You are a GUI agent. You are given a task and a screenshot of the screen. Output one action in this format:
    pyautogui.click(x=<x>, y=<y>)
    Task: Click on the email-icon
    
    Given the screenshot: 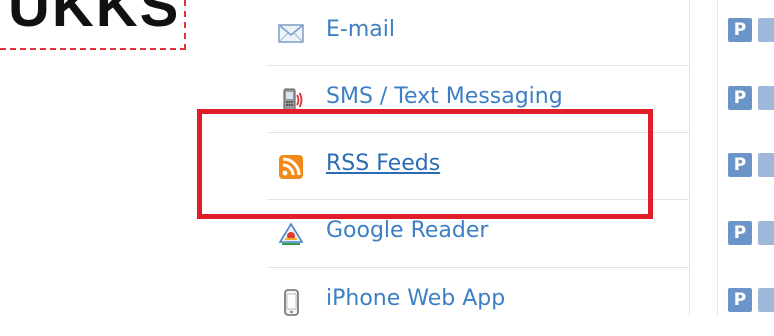 What is the action you would take?
    pyautogui.click(x=291, y=33)
    